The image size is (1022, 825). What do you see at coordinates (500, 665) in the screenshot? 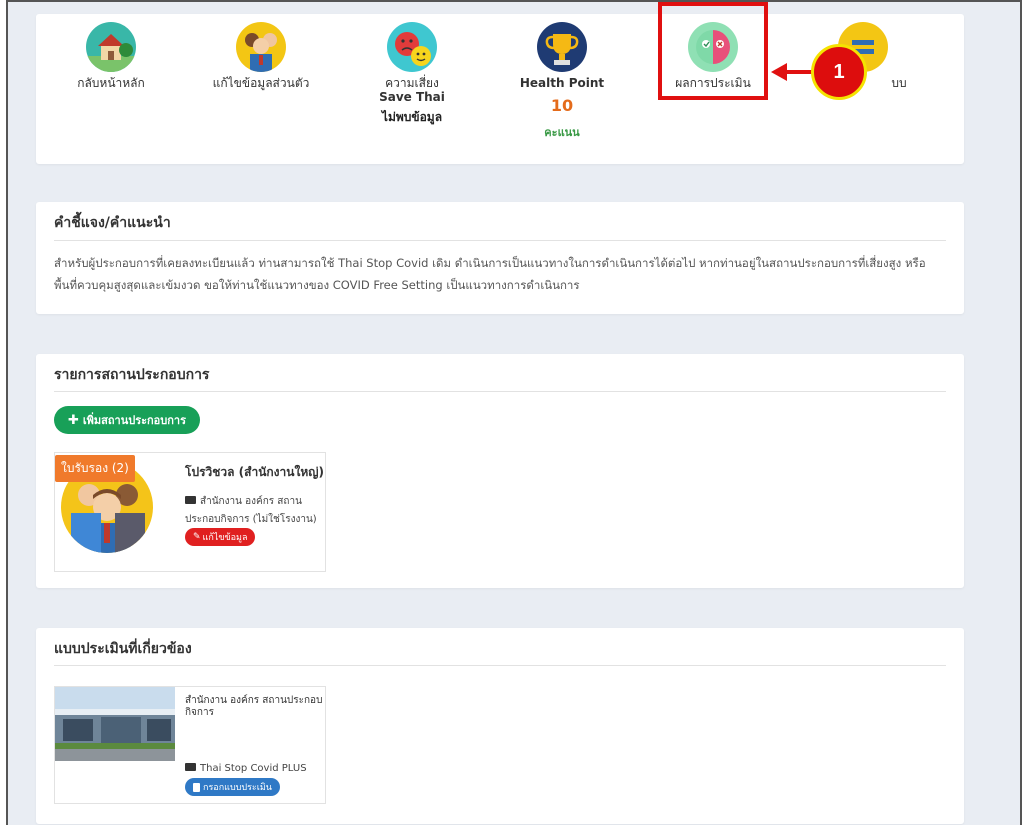
I see `assessment-divider` at bounding box center [500, 665].